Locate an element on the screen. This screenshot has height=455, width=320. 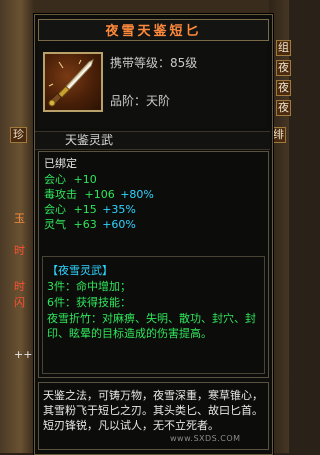
dagger-icon is located at coordinates (73, 82).